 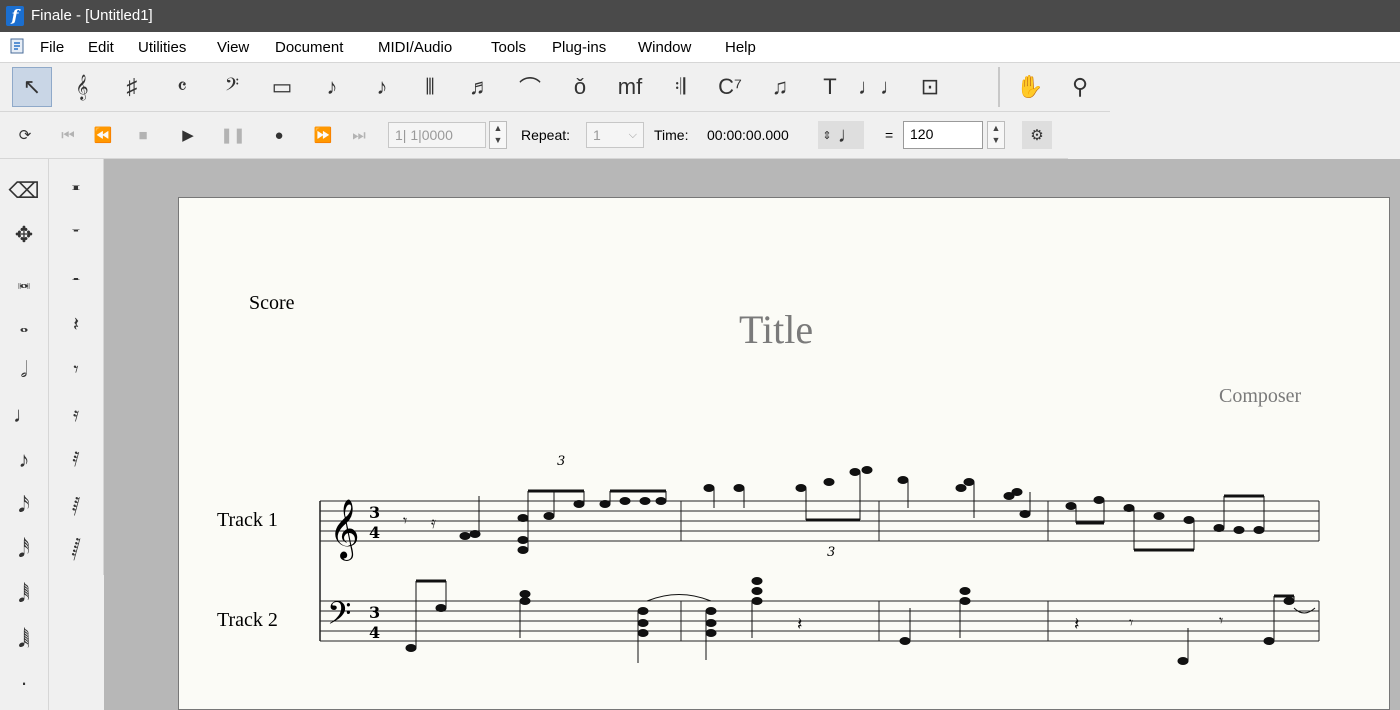 I want to click on time-sig-top-1: 3, so click(x=374, y=512).